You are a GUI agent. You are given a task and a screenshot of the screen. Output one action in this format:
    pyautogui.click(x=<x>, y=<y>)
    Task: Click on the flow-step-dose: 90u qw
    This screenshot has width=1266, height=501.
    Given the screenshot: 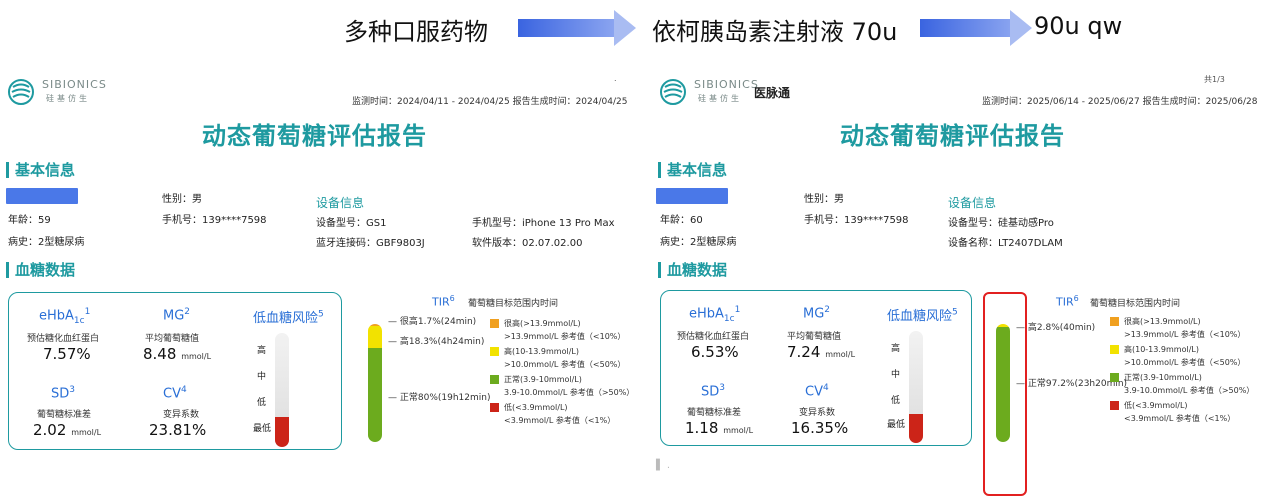 What is the action you would take?
    pyautogui.click(x=1078, y=26)
    